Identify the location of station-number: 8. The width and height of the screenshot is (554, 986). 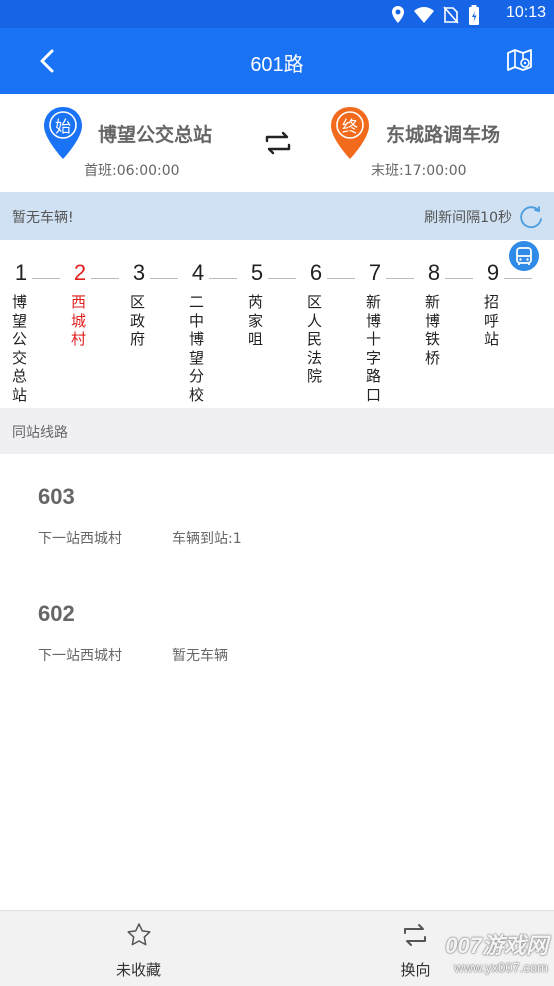
(434, 272).